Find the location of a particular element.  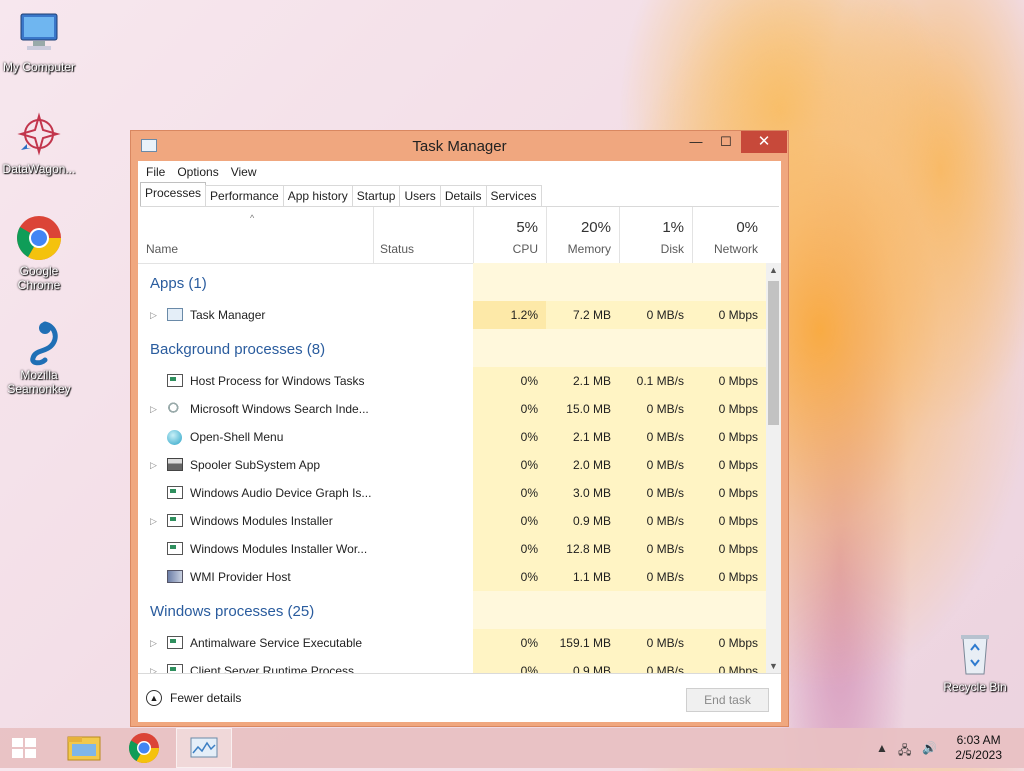

taskbar-file-explorer is located at coordinates (84, 748).